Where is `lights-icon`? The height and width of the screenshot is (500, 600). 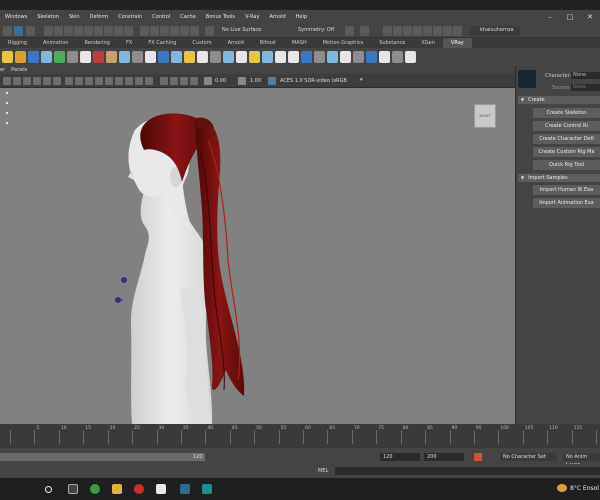
lights-icon is located at coordinates (99, 81).